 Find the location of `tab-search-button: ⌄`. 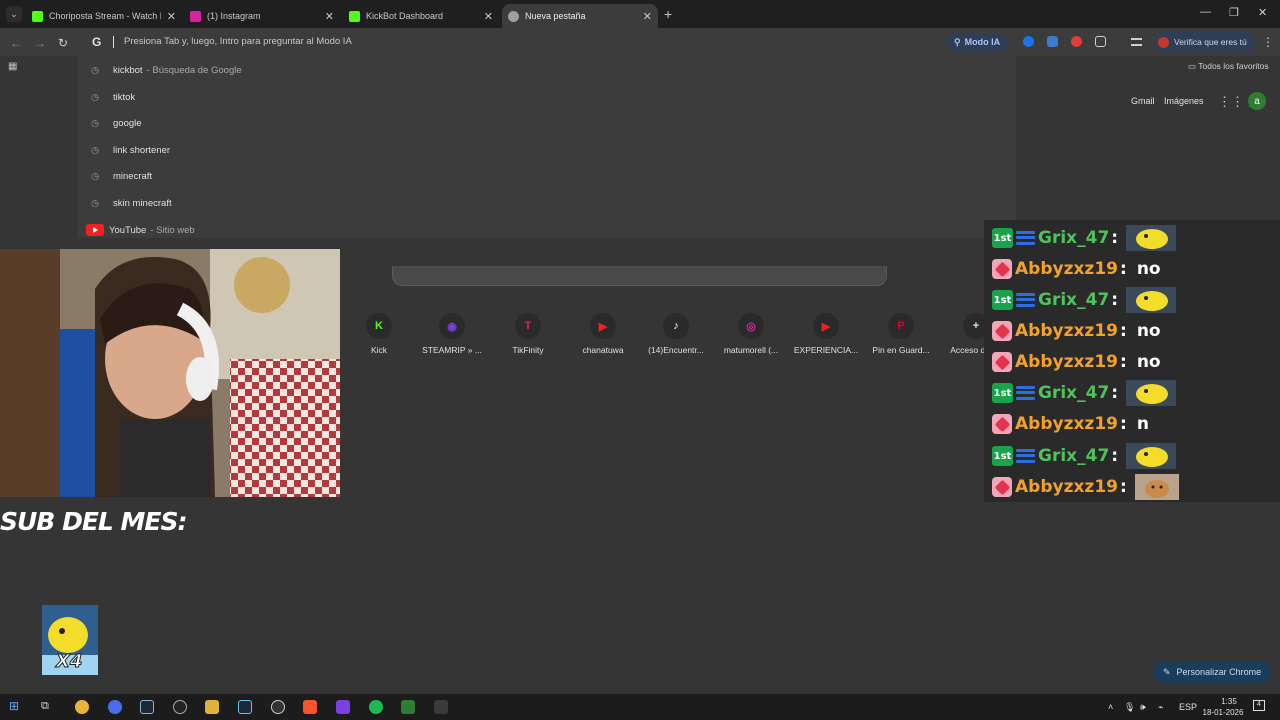

tab-search-button: ⌄ is located at coordinates (14, 14).